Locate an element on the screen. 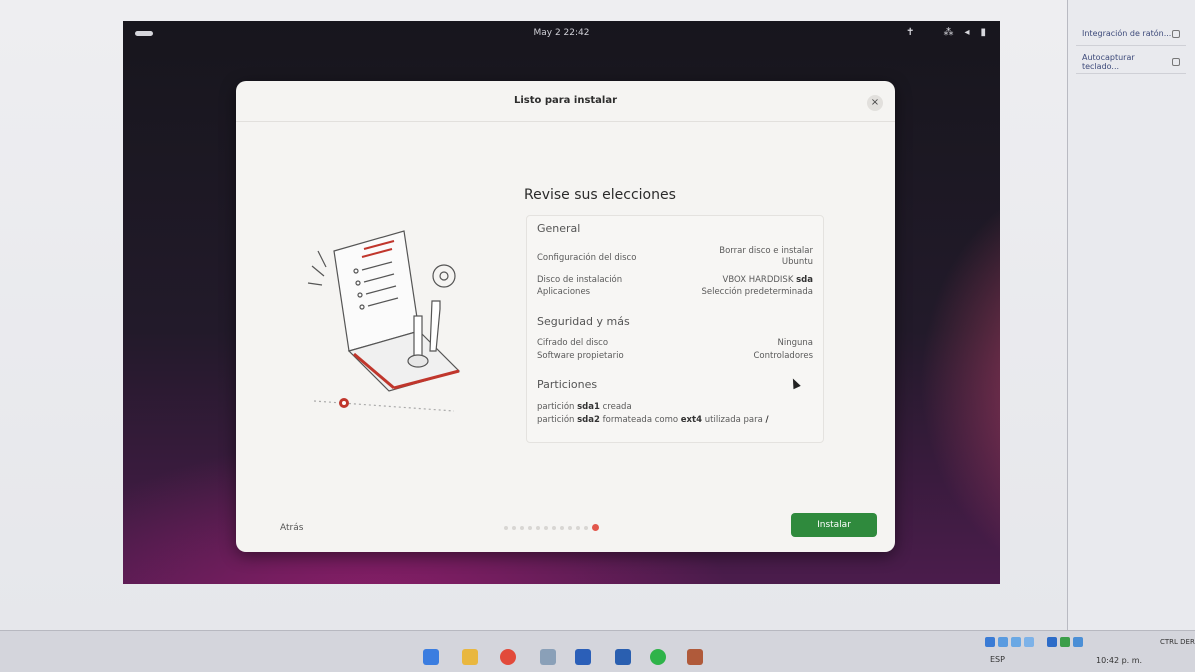 The width and height of the screenshot is (1195, 672). proprietary-label: Software propietario is located at coordinates (580, 356).